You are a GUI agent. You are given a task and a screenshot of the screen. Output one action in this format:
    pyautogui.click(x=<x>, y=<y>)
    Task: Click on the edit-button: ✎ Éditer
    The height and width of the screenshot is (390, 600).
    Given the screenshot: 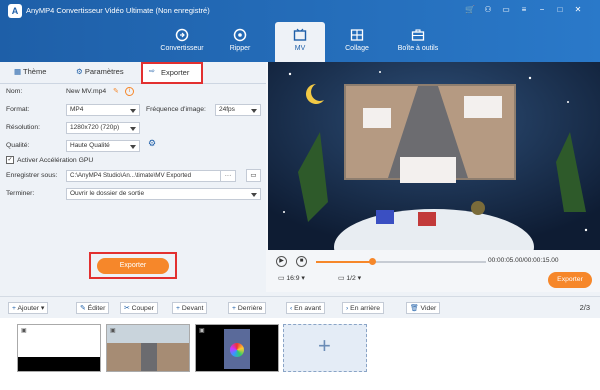 What is the action you would take?
    pyautogui.click(x=93, y=308)
    